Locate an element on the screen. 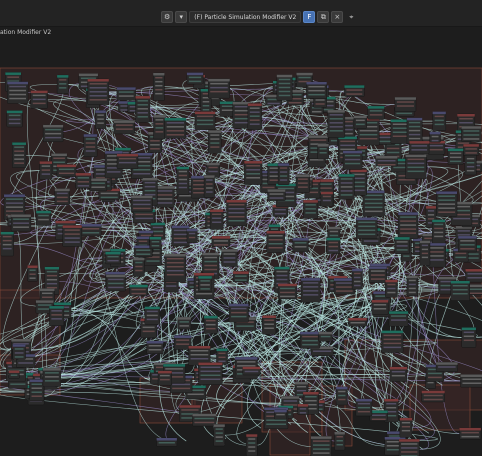 Image resolution: width=482 pixels, height=456 pixels. fake-user-icon: F is located at coordinates (309, 17).